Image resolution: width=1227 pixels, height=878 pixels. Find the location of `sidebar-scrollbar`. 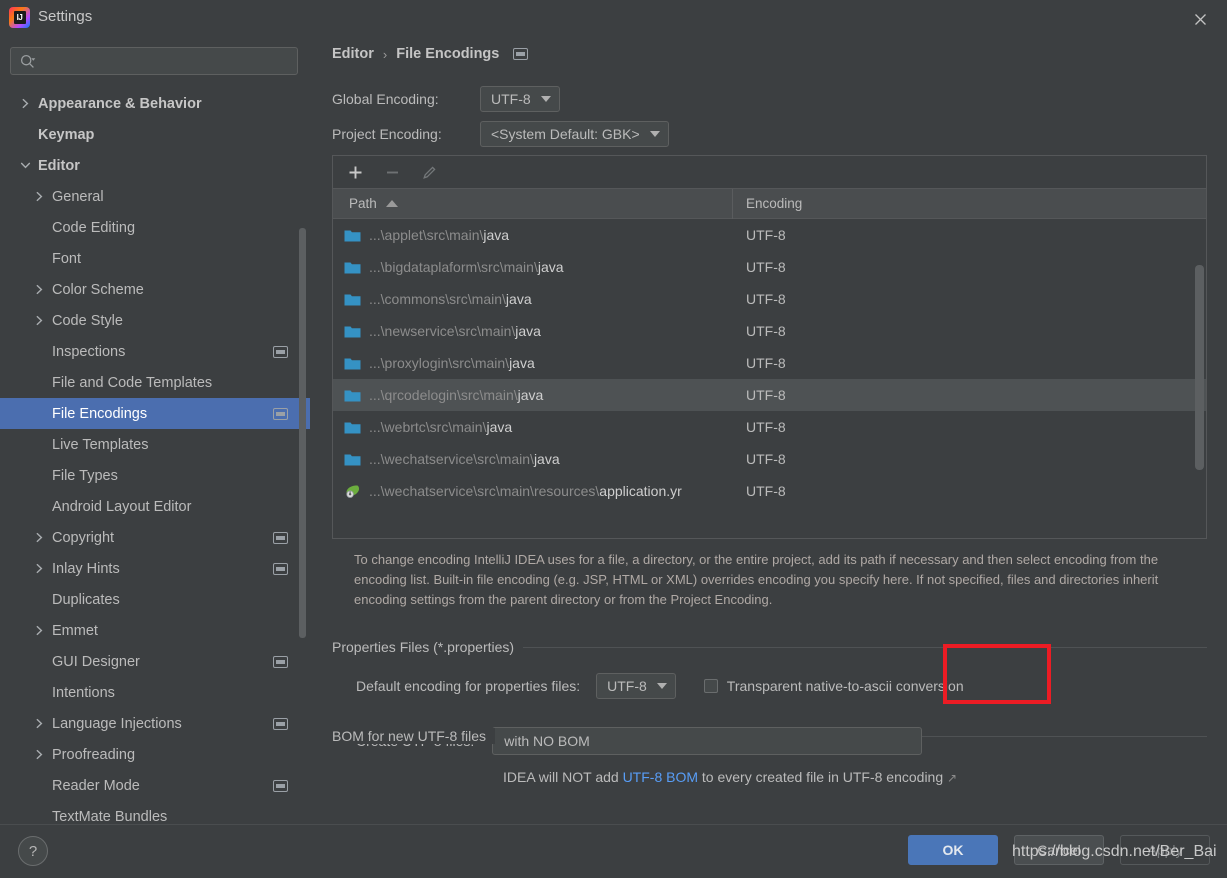

sidebar-scrollbar is located at coordinates (302, 427).